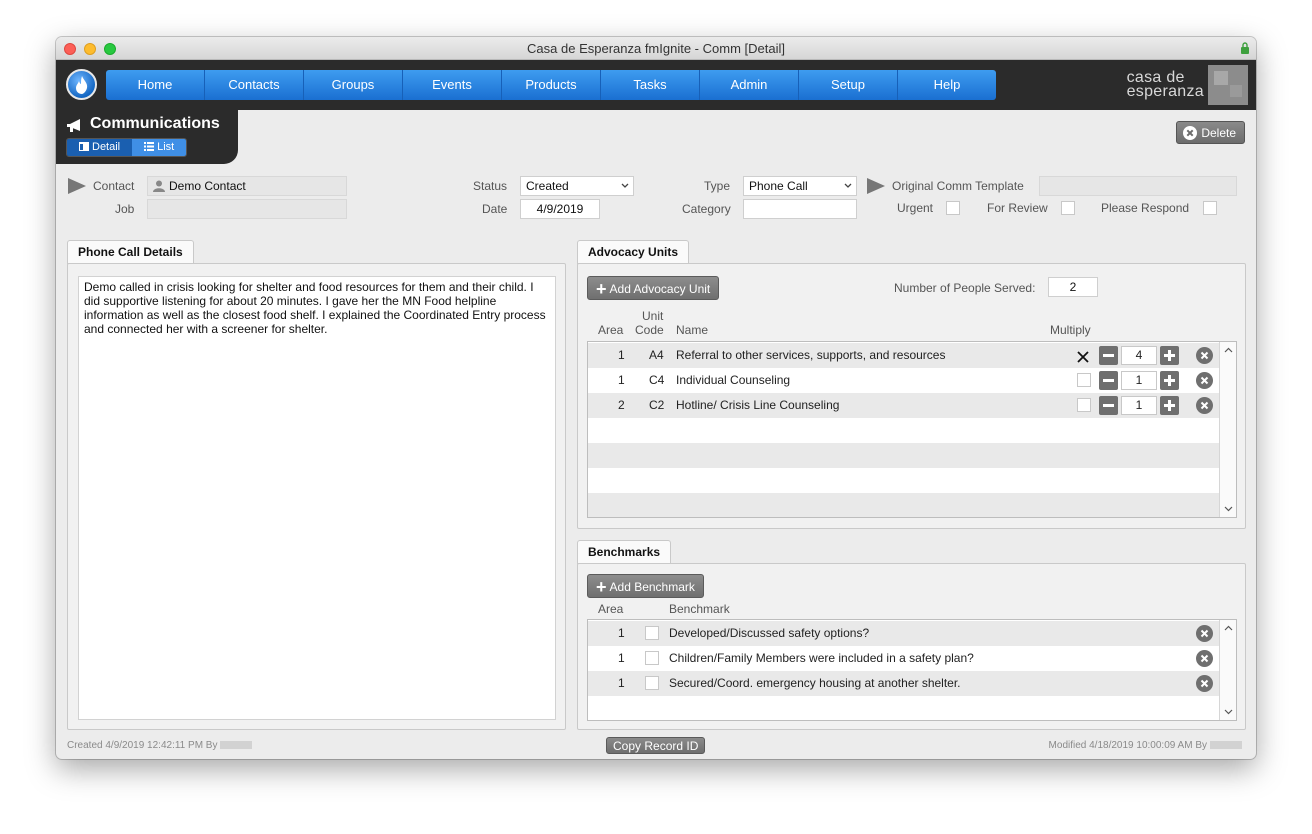  I want to click on job-label: Job, so click(125, 209).